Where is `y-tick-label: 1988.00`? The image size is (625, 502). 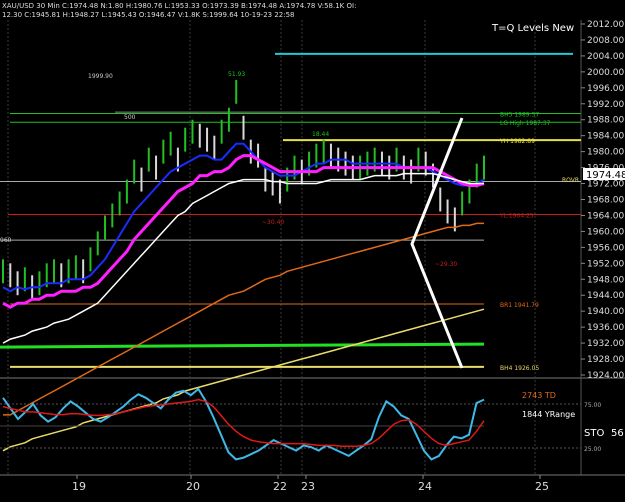
y-tick-label: 1988.00 is located at coordinates (605, 121).